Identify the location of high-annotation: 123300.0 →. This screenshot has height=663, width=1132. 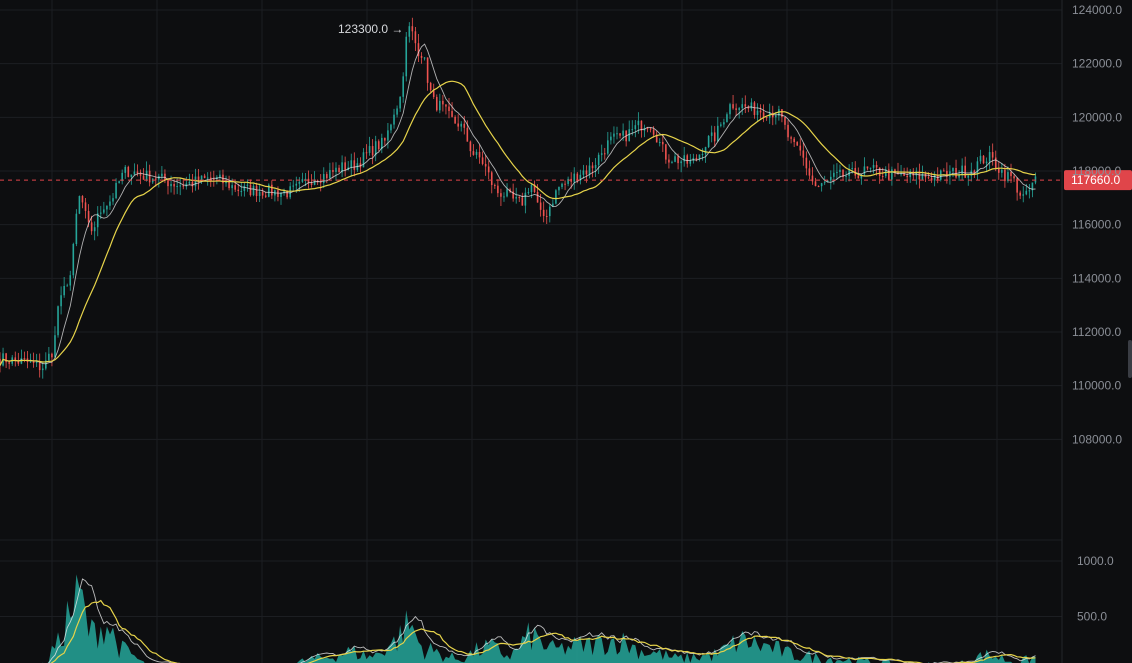
(370, 29).